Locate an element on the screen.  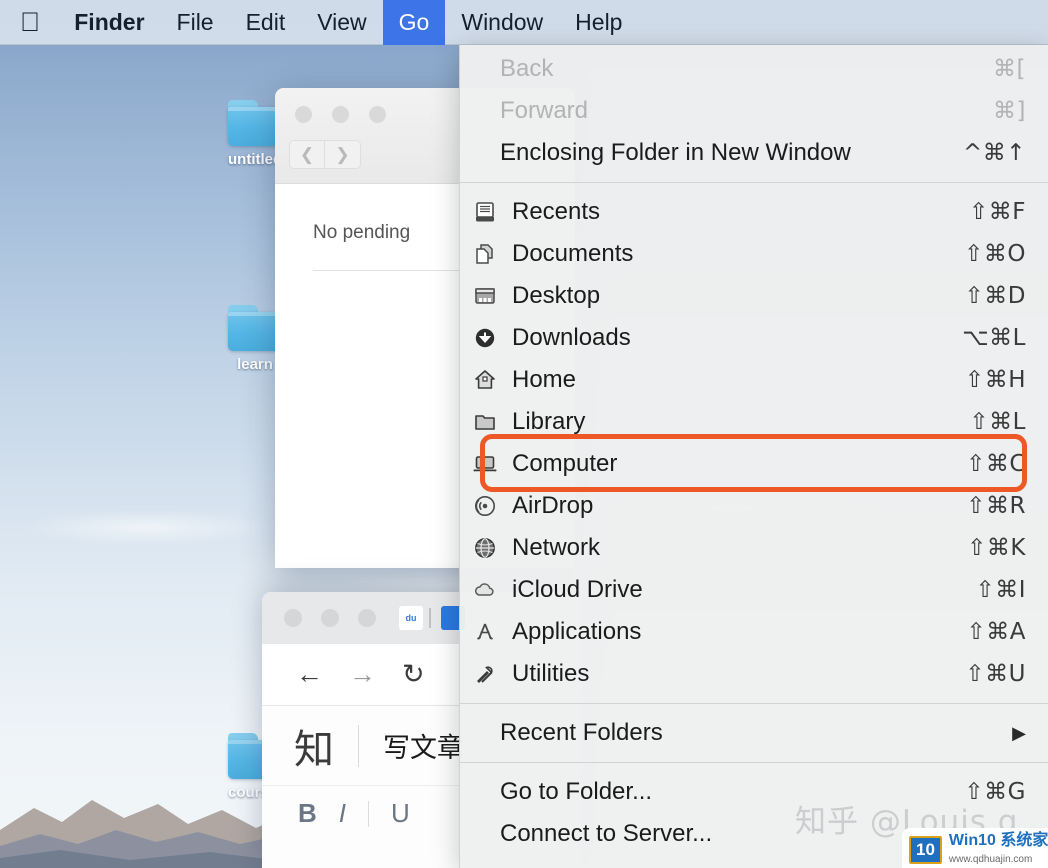
finder-nav-buttons: ❮ ❯ is located at coordinates (325, 154).